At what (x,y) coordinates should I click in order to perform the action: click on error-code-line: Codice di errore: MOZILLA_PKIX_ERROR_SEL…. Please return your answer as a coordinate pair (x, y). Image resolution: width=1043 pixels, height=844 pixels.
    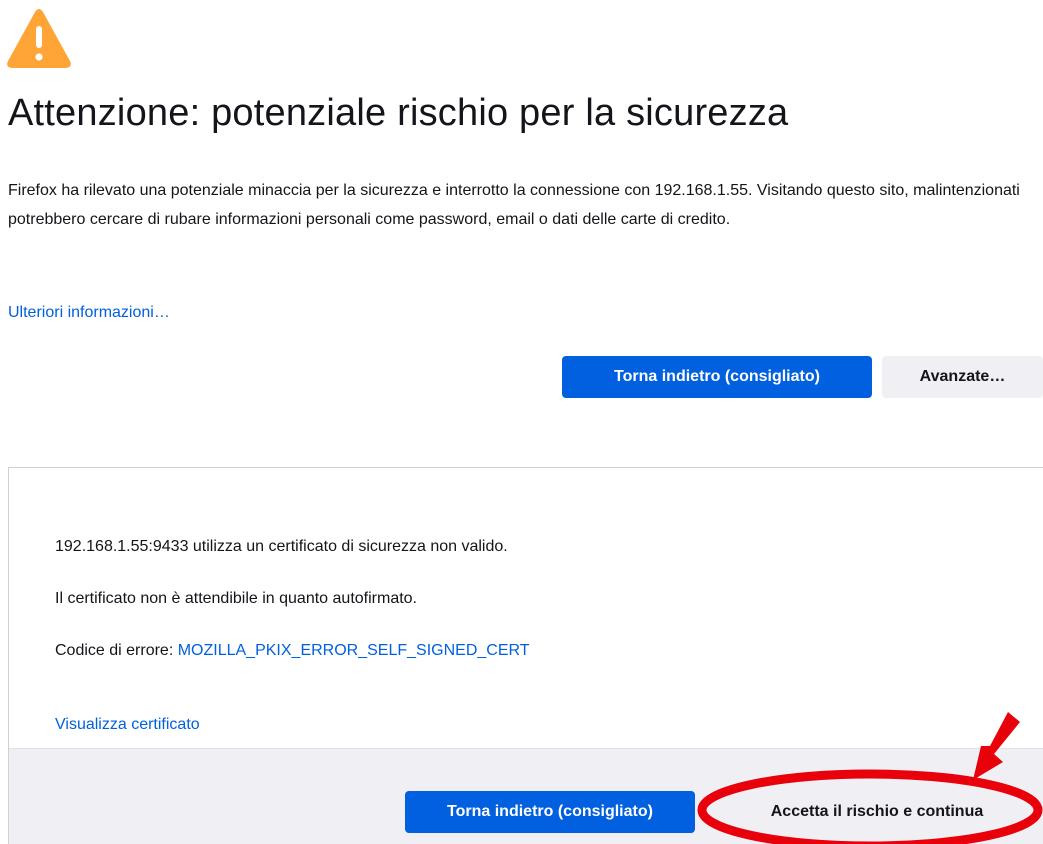
    Looking at the image, I should click on (292, 651).